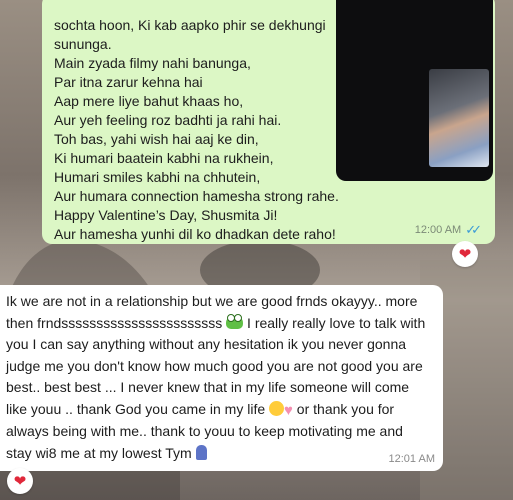 Image resolution: width=513 pixels, height=500 pixels. What do you see at coordinates (277, 408) in the screenshot?
I see `pleading-face-emoji-icon` at bounding box center [277, 408].